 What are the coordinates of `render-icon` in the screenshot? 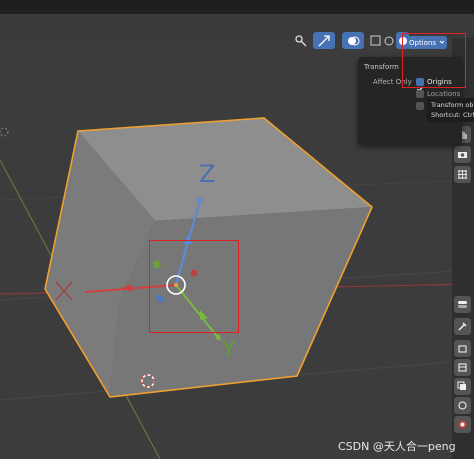 It's located at (462, 348).